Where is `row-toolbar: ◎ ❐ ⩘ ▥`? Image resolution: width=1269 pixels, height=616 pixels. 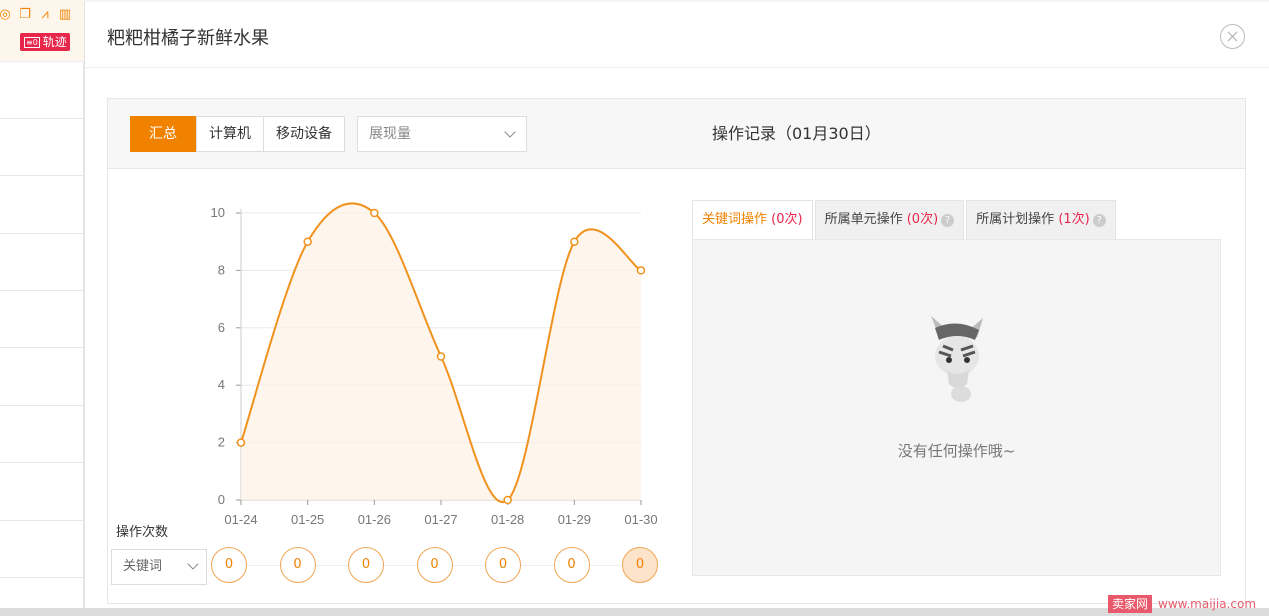
row-toolbar: ◎ ❐ ⩘ ▥ is located at coordinates (36, 15).